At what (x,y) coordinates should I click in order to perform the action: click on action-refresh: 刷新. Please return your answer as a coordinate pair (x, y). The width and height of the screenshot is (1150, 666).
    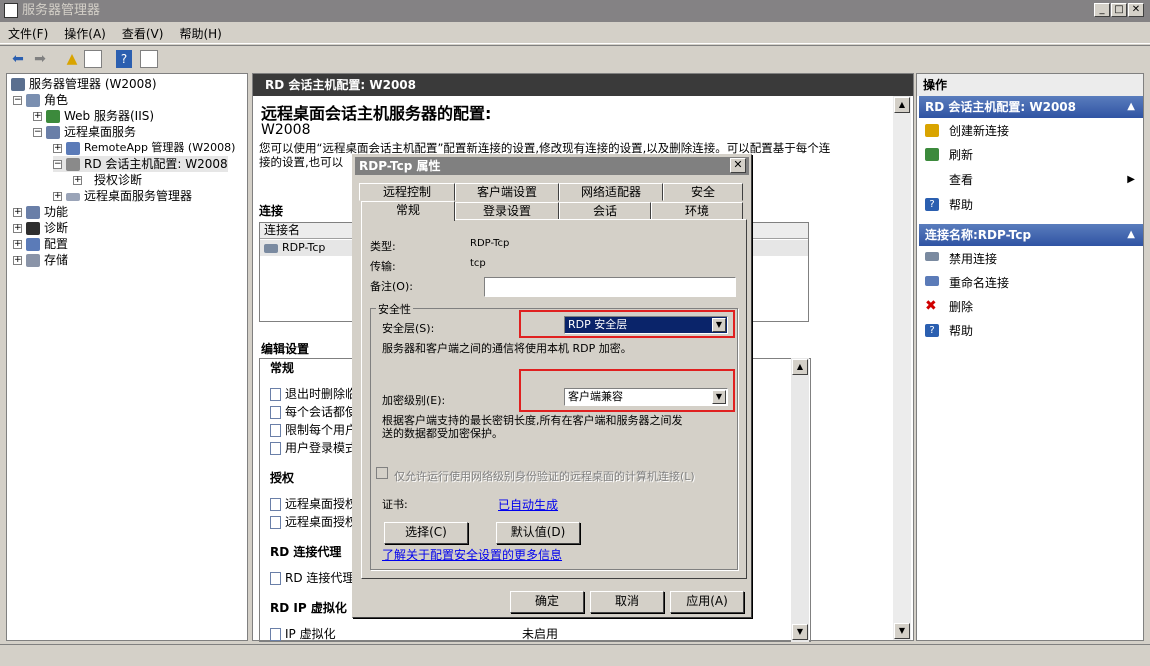
    Looking at the image, I should click on (1031, 155).